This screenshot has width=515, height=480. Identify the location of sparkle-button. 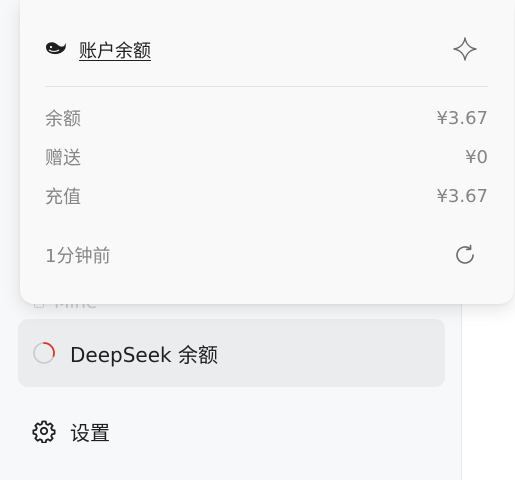
(465, 49).